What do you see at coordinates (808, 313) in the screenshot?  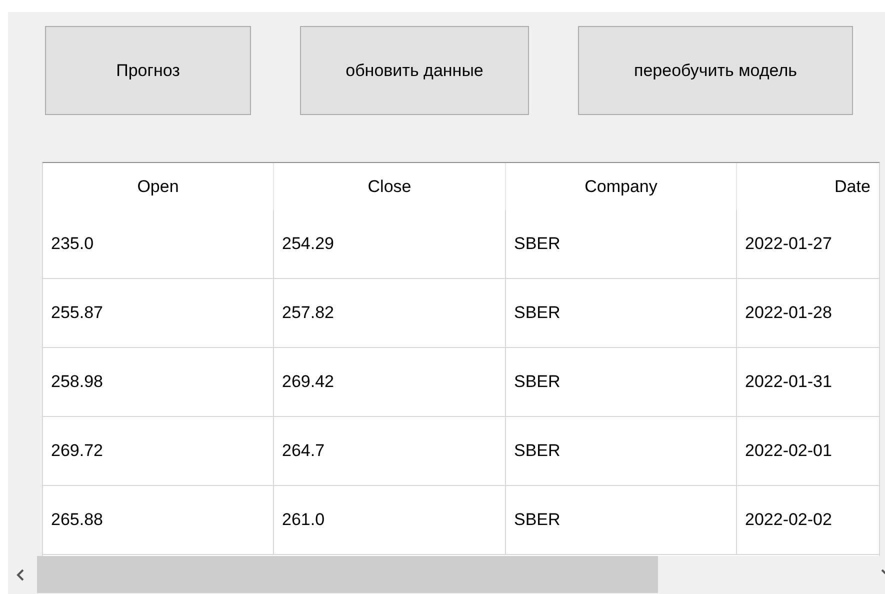 I see `table-cell: 2022-01-28` at bounding box center [808, 313].